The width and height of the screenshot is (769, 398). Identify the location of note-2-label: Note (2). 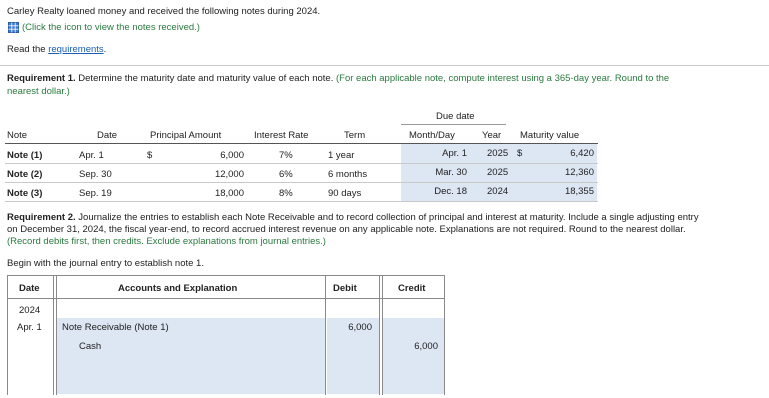
(25, 174).